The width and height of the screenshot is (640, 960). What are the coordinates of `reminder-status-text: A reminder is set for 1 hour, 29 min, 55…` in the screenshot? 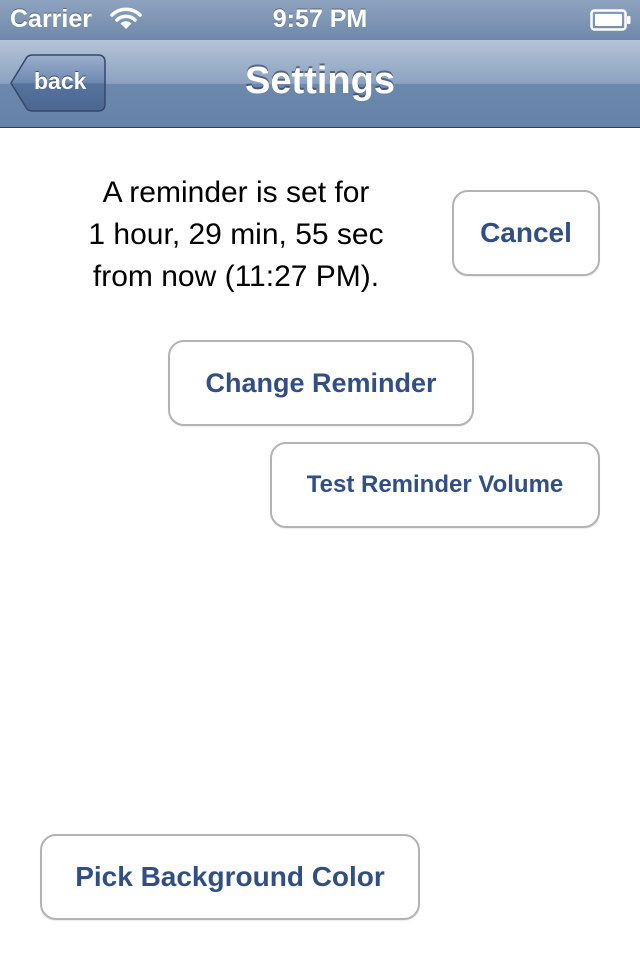 It's located at (236, 235).